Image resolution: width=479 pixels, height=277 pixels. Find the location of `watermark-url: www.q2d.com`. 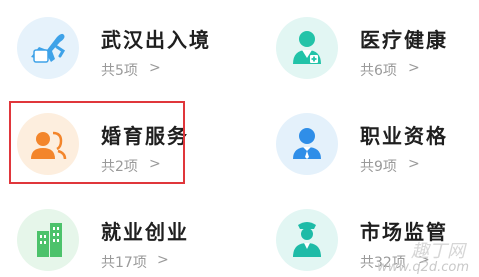

watermark-url: www.q2d.com is located at coordinates (423, 267).